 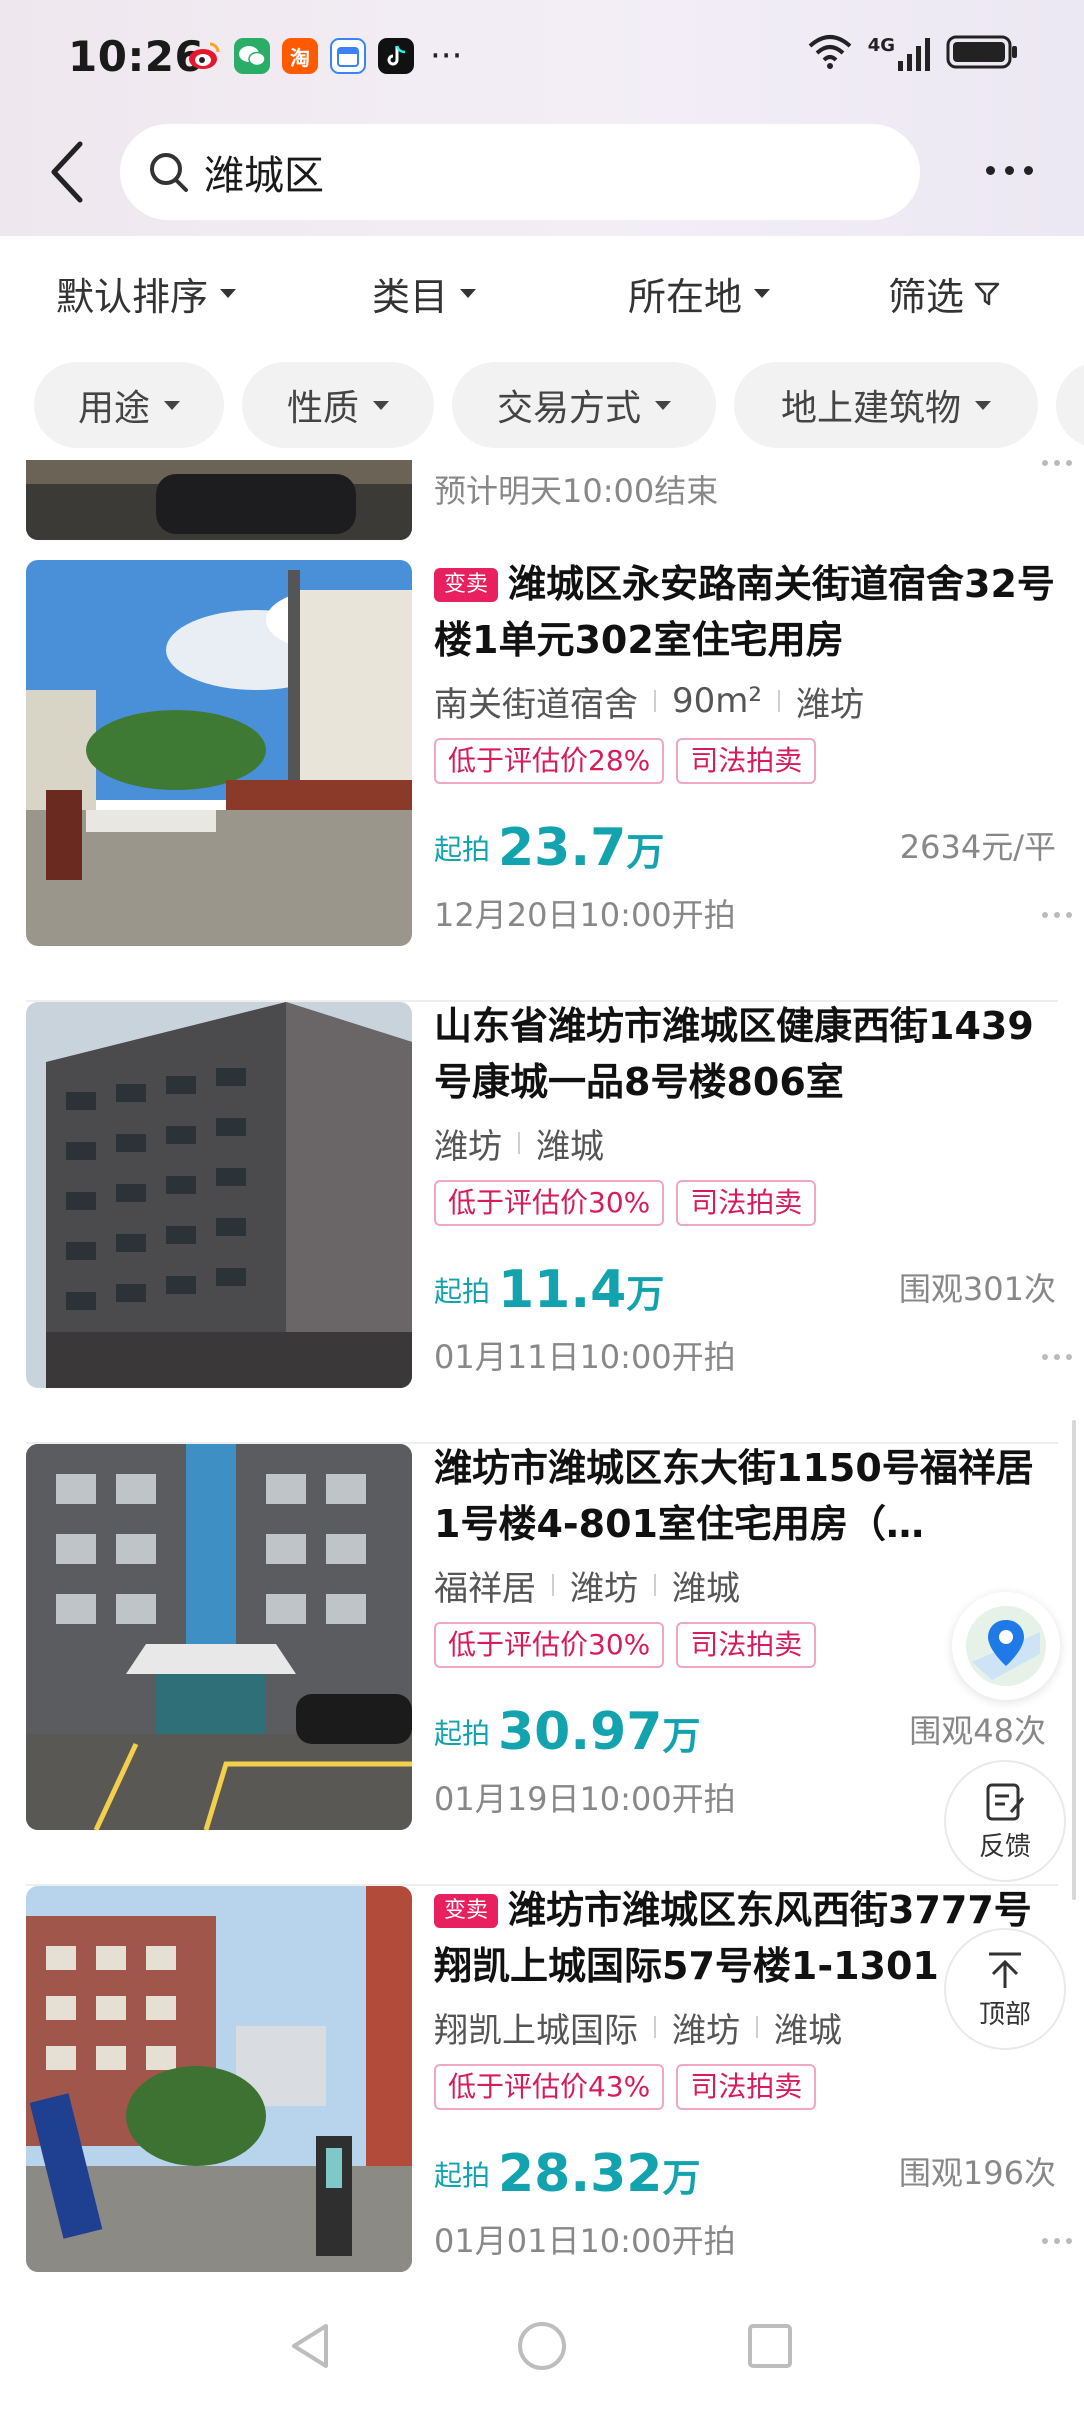 I want to click on view-count: 围观196次, so click(x=977, y=2173).